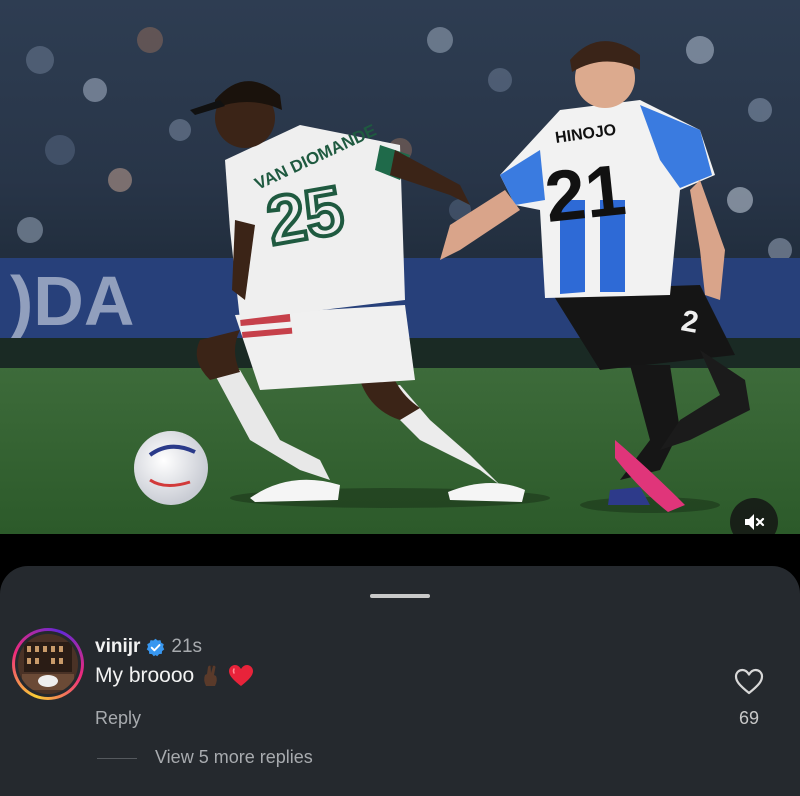 The height and width of the screenshot is (796, 800). I want to click on view-more-replies-button: View 5 more replies, so click(234, 757).